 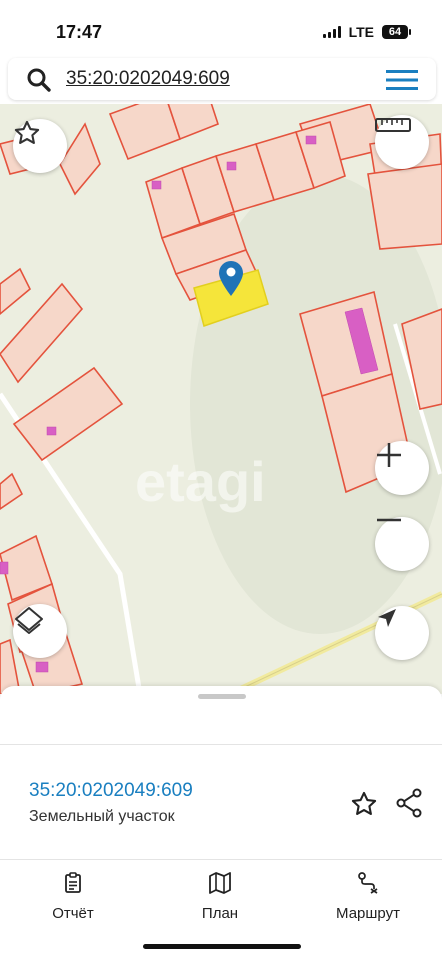 What do you see at coordinates (222, 696) in the screenshot?
I see `sheet-handle` at bounding box center [222, 696].